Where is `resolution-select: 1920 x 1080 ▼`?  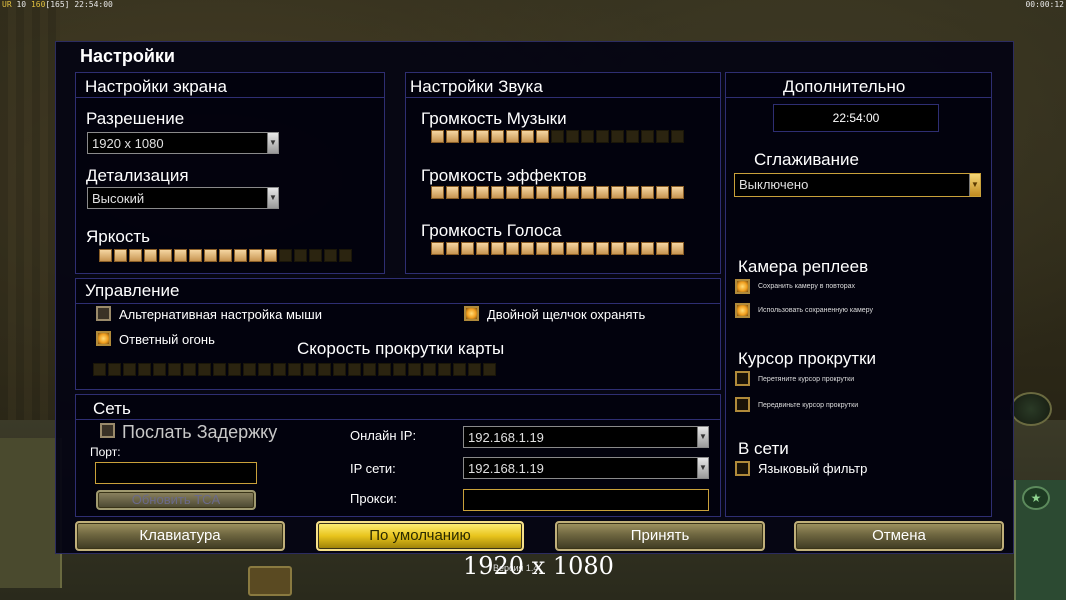 resolution-select: 1920 x 1080 ▼ is located at coordinates (183, 143).